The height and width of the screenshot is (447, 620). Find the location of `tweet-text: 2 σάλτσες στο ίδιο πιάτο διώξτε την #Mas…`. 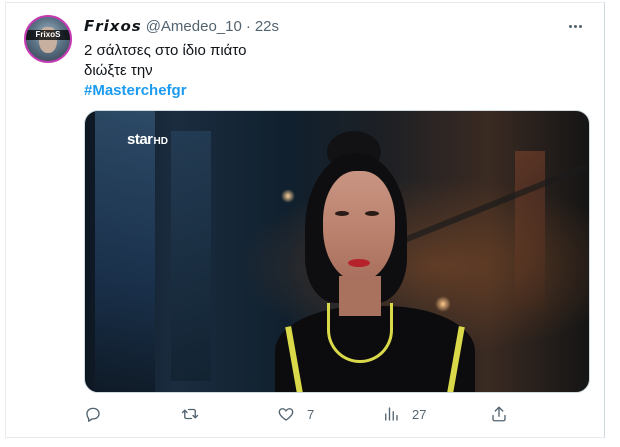

tweet-text: 2 σάλτσες στο ίδιο πιάτο διώξτε την #Mas… is located at coordinates (165, 71).